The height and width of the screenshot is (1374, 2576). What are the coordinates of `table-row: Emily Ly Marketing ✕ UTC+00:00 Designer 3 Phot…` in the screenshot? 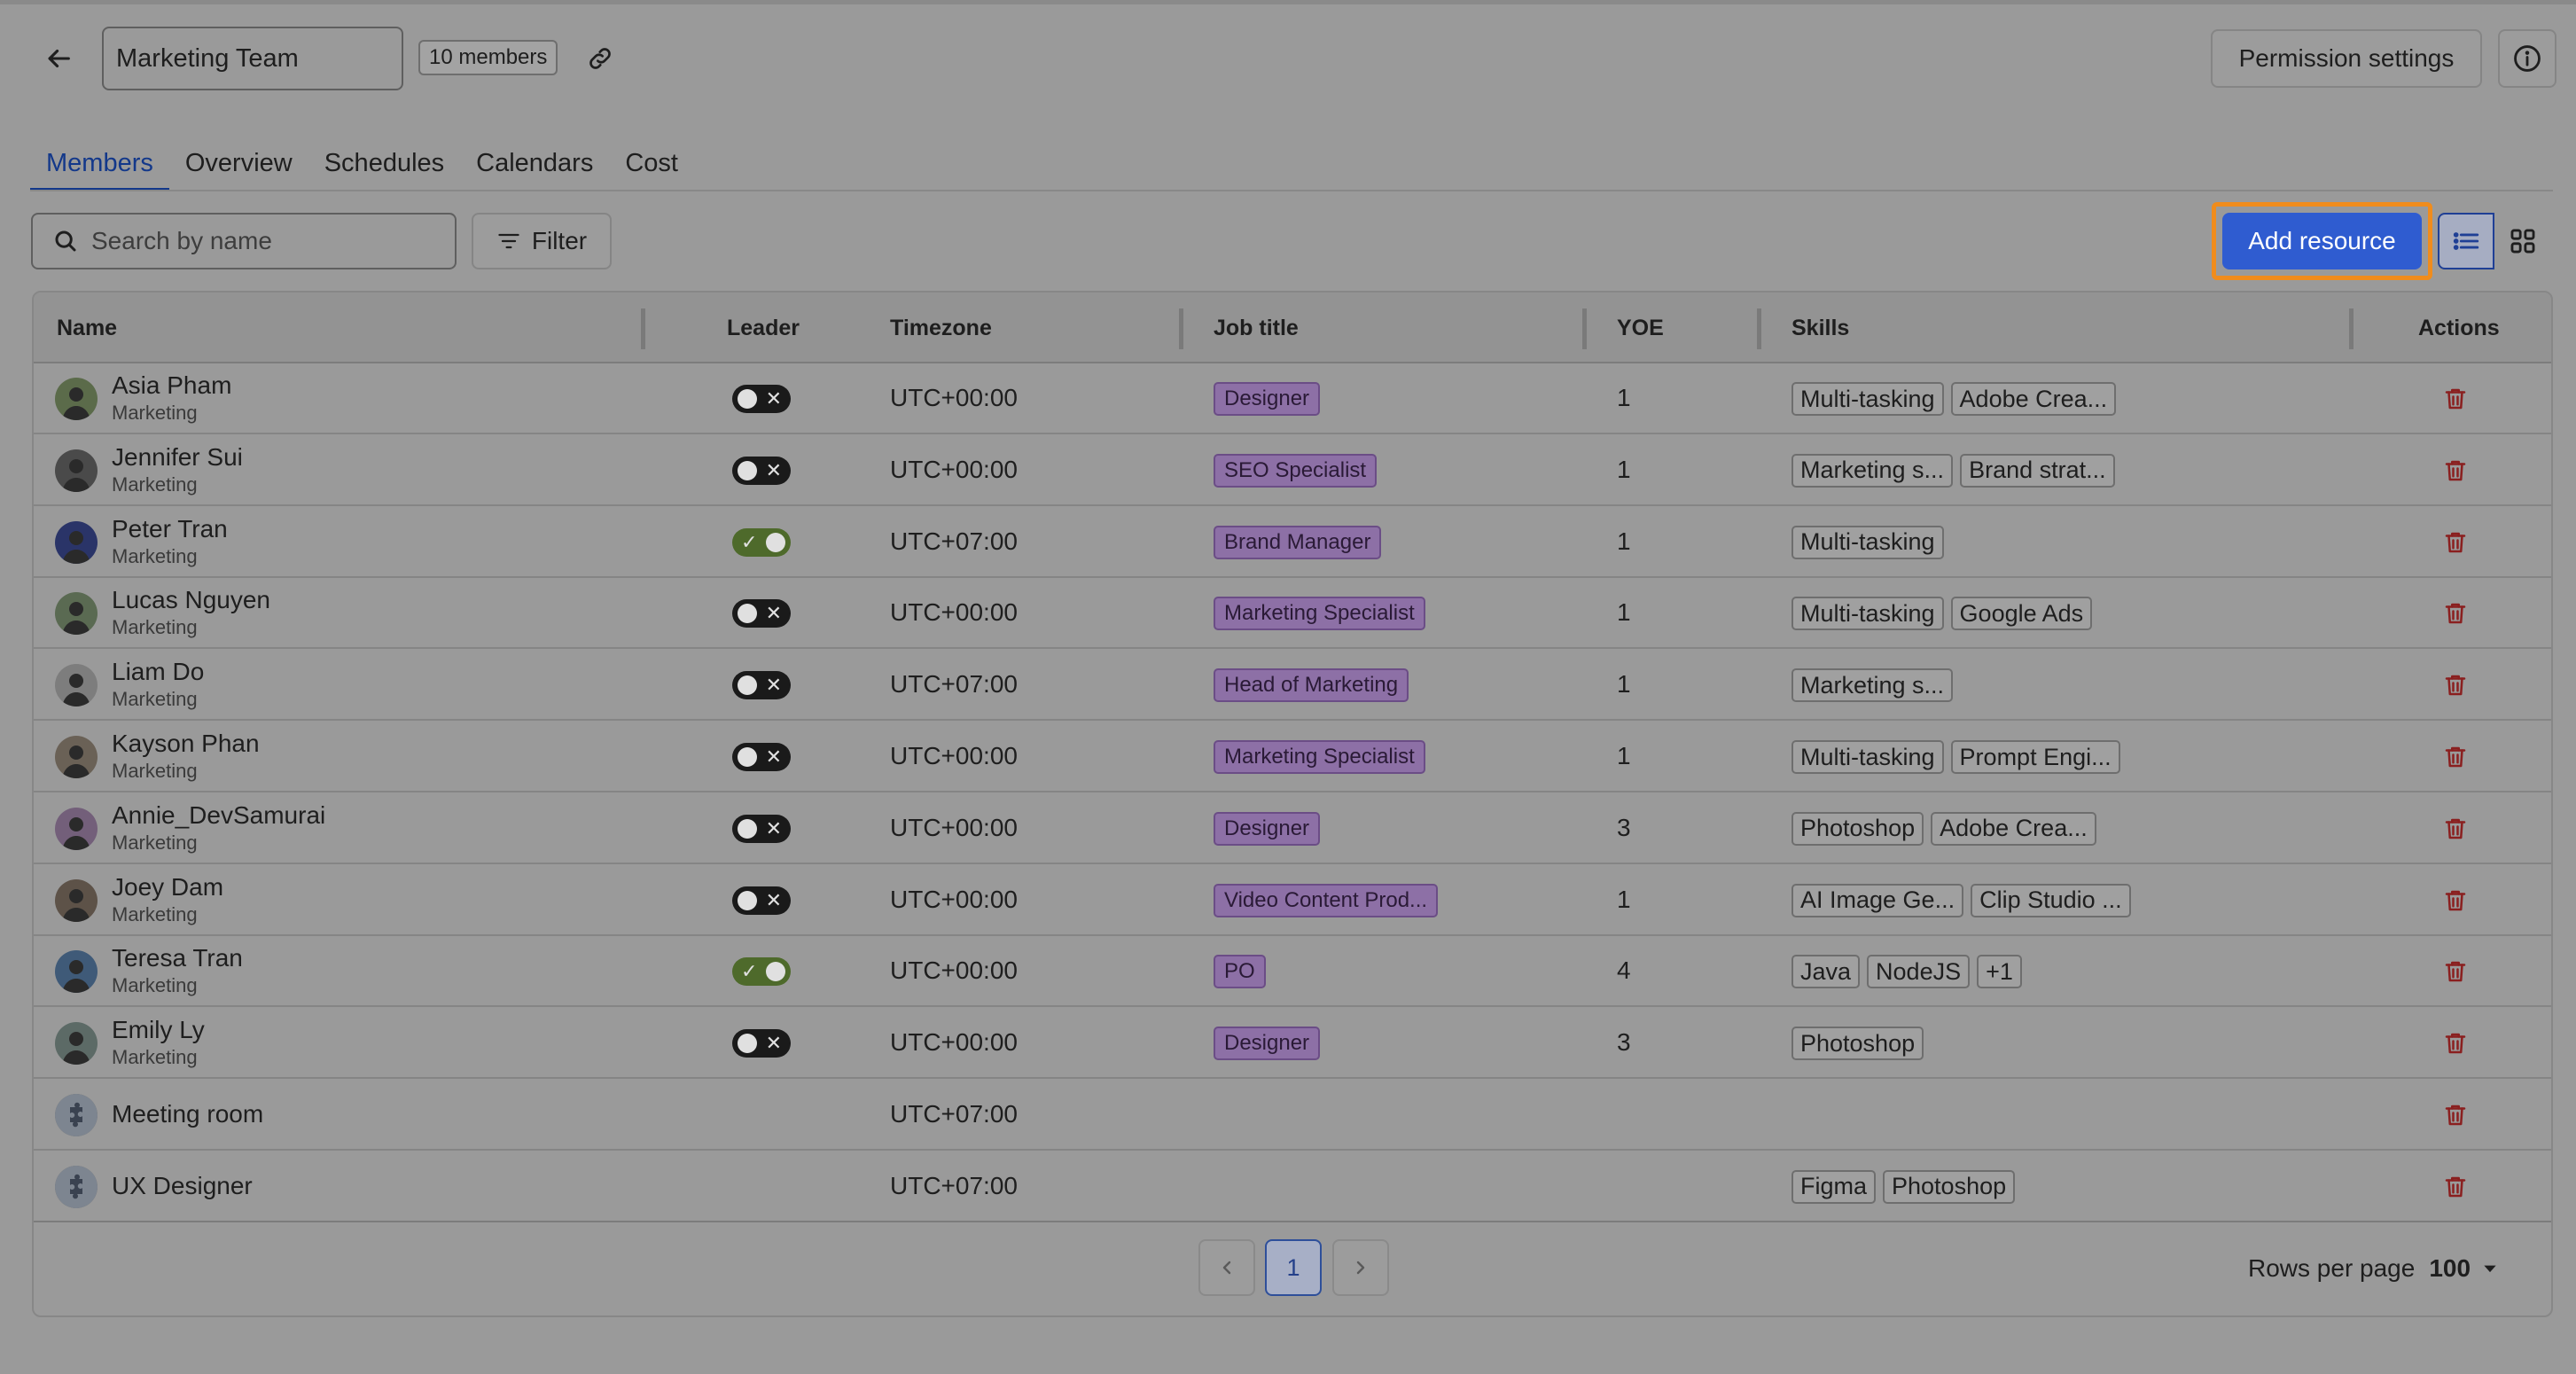 It's located at (1292, 1044).